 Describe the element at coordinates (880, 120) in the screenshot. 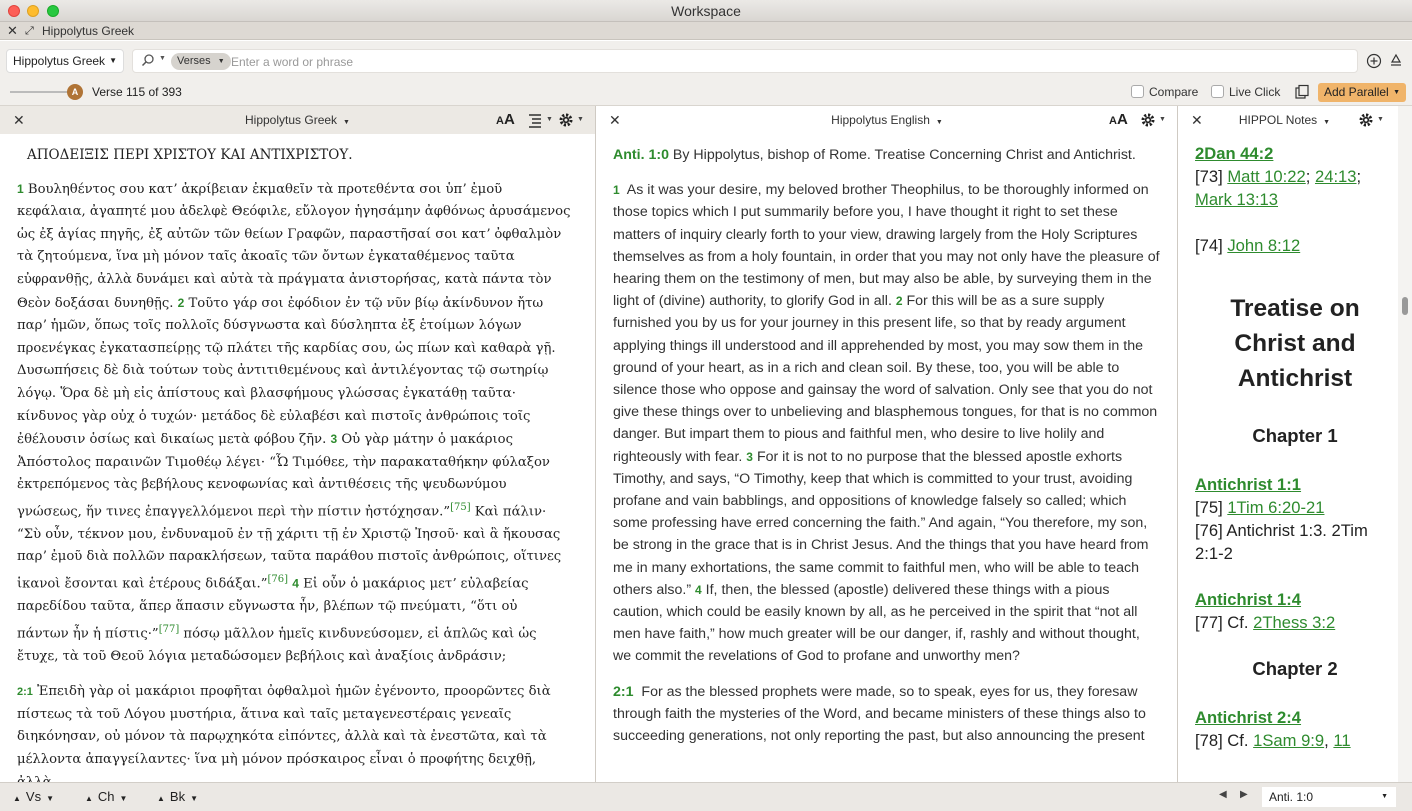

I see `english-panel-title-text: Hippolytus English` at that location.